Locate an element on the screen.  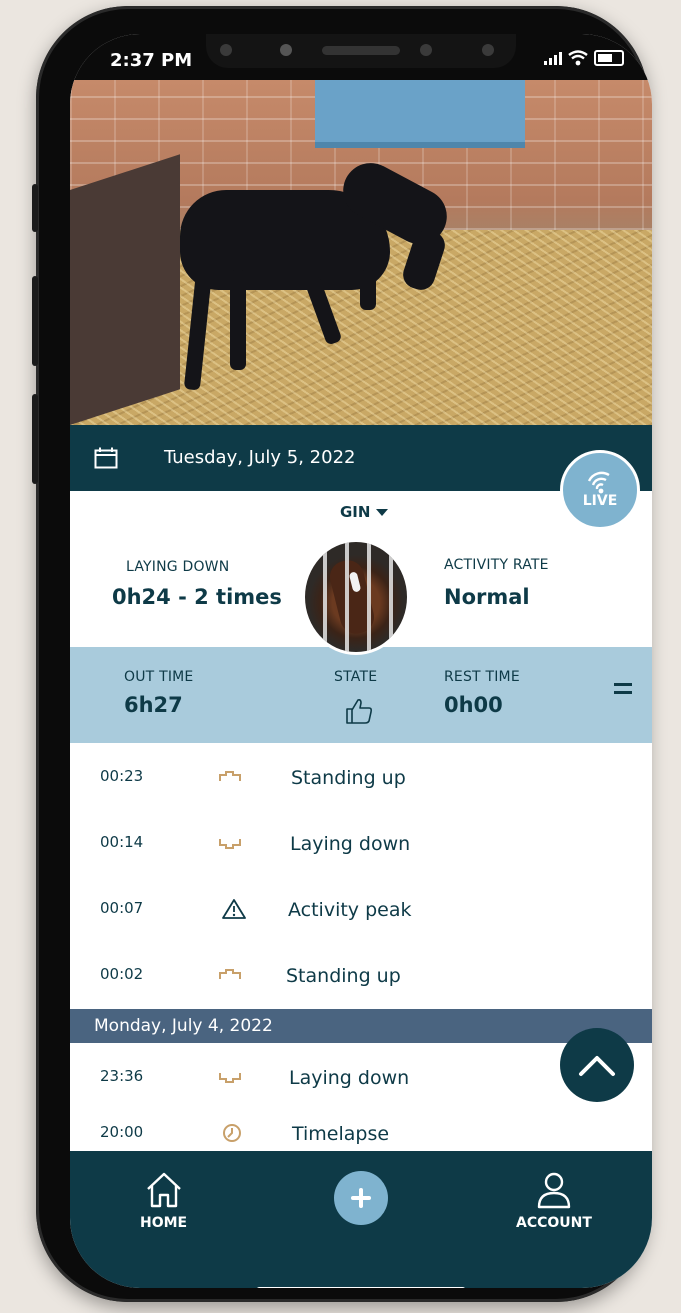
rest-time-value: 0h00 is located at coordinates (473, 705).